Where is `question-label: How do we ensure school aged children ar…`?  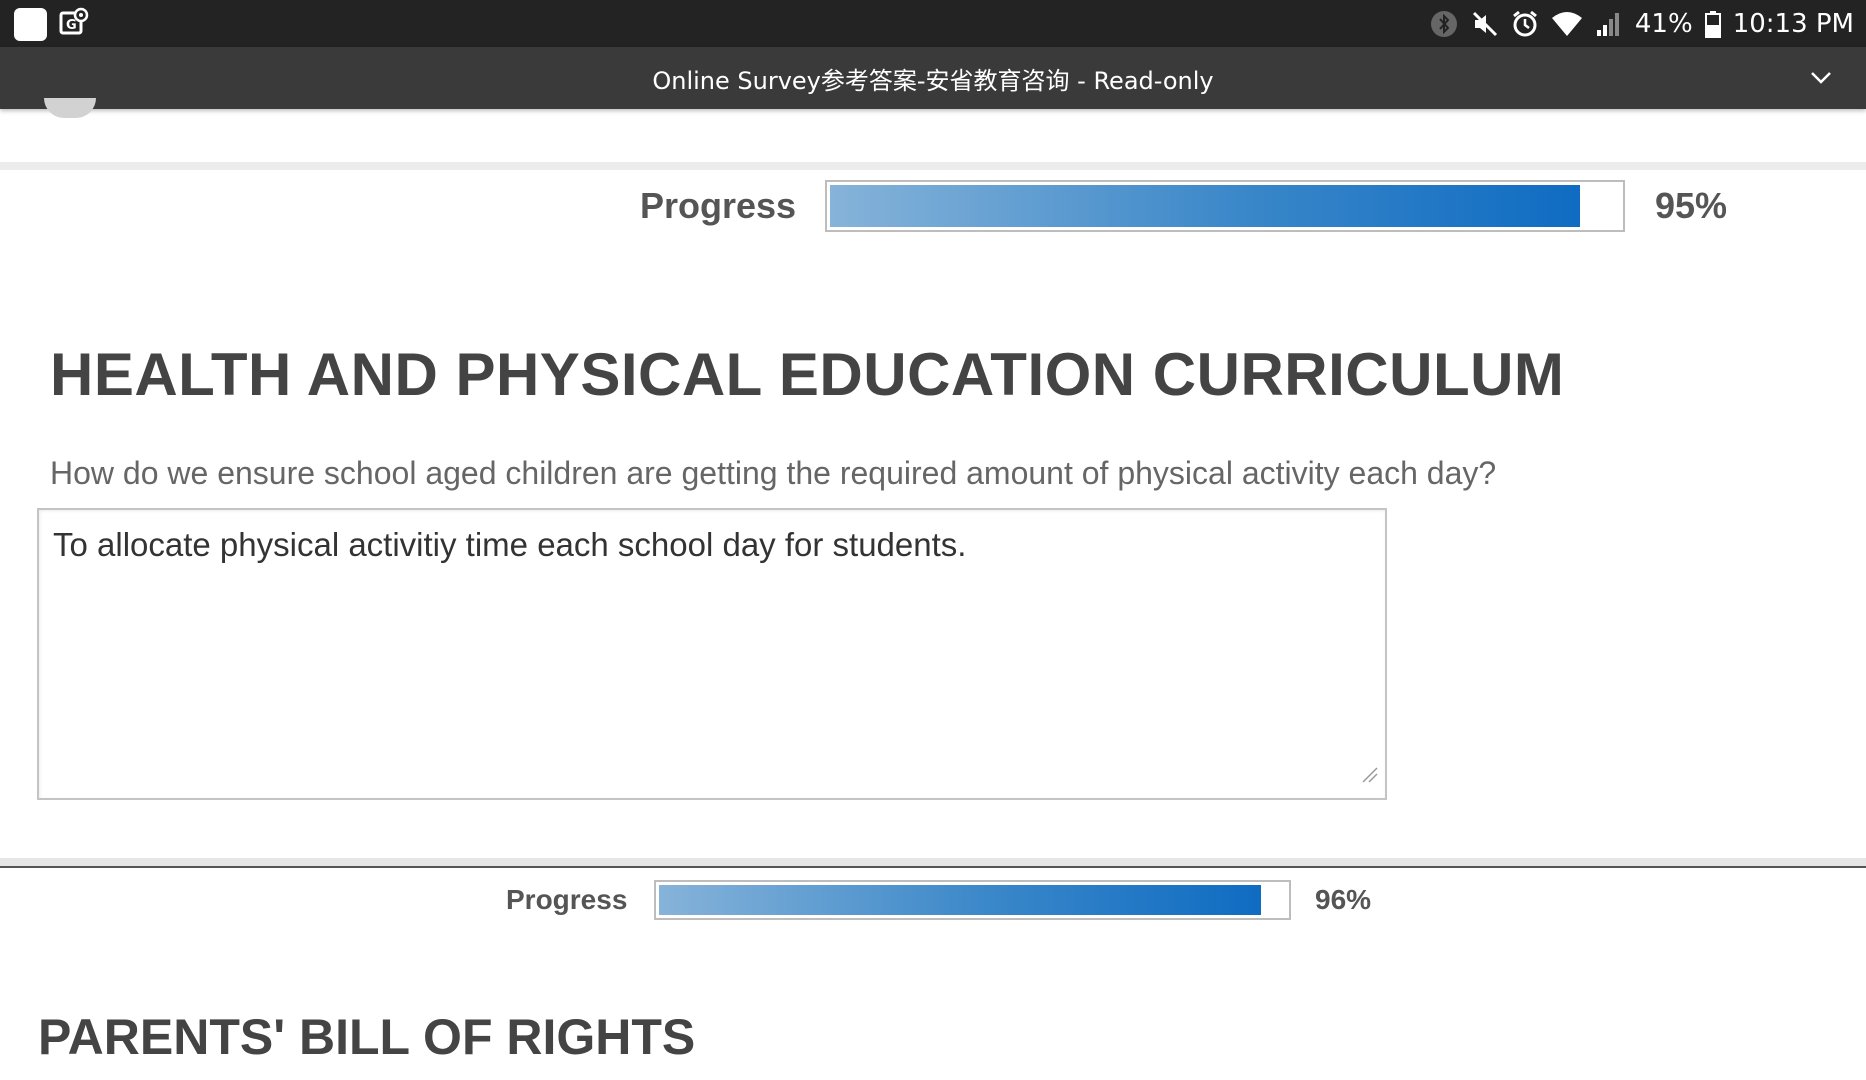
question-label: How do we ensure school aged children ar… is located at coordinates (773, 473).